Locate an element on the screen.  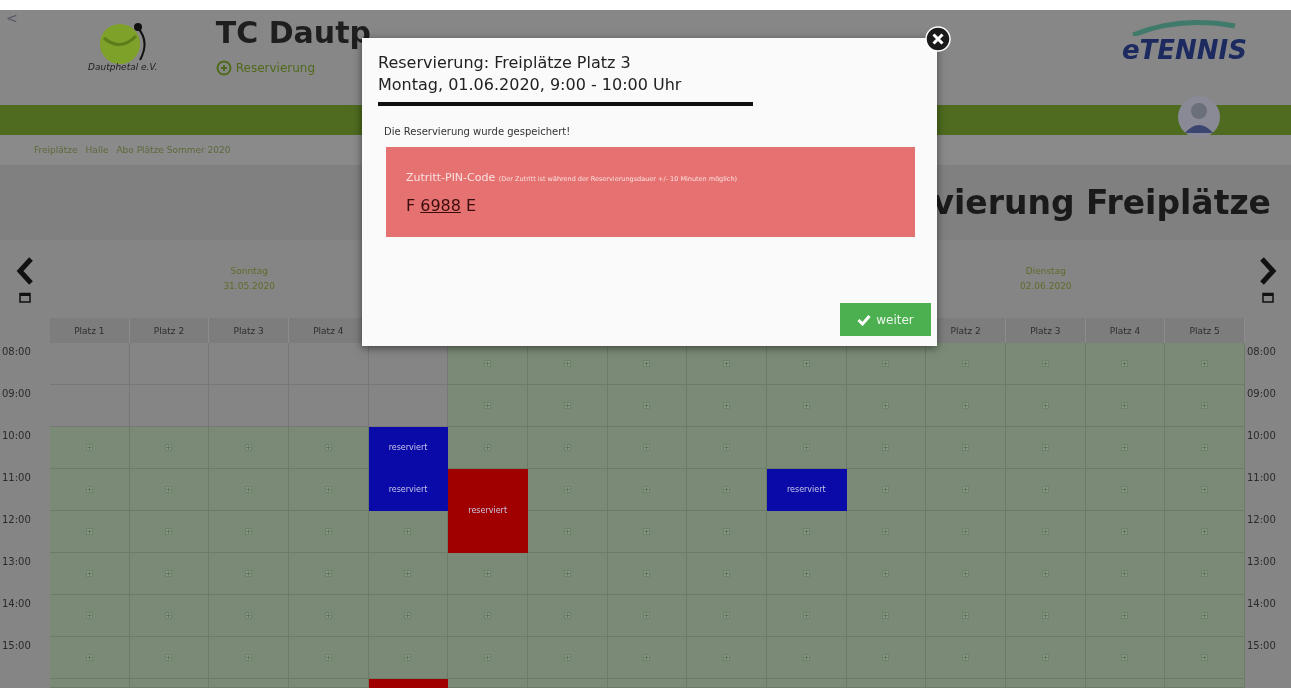
page-title: vierung Freiplätze is located at coordinates (1101, 202).